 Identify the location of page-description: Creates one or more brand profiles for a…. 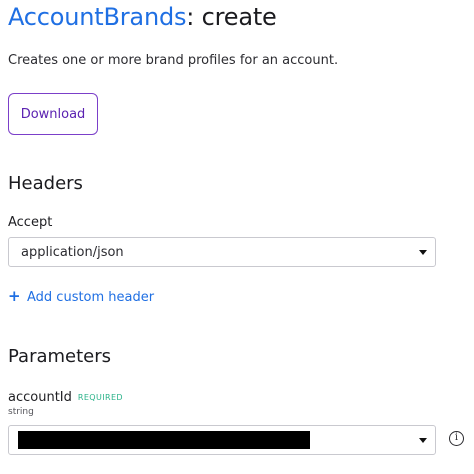
(173, 60).